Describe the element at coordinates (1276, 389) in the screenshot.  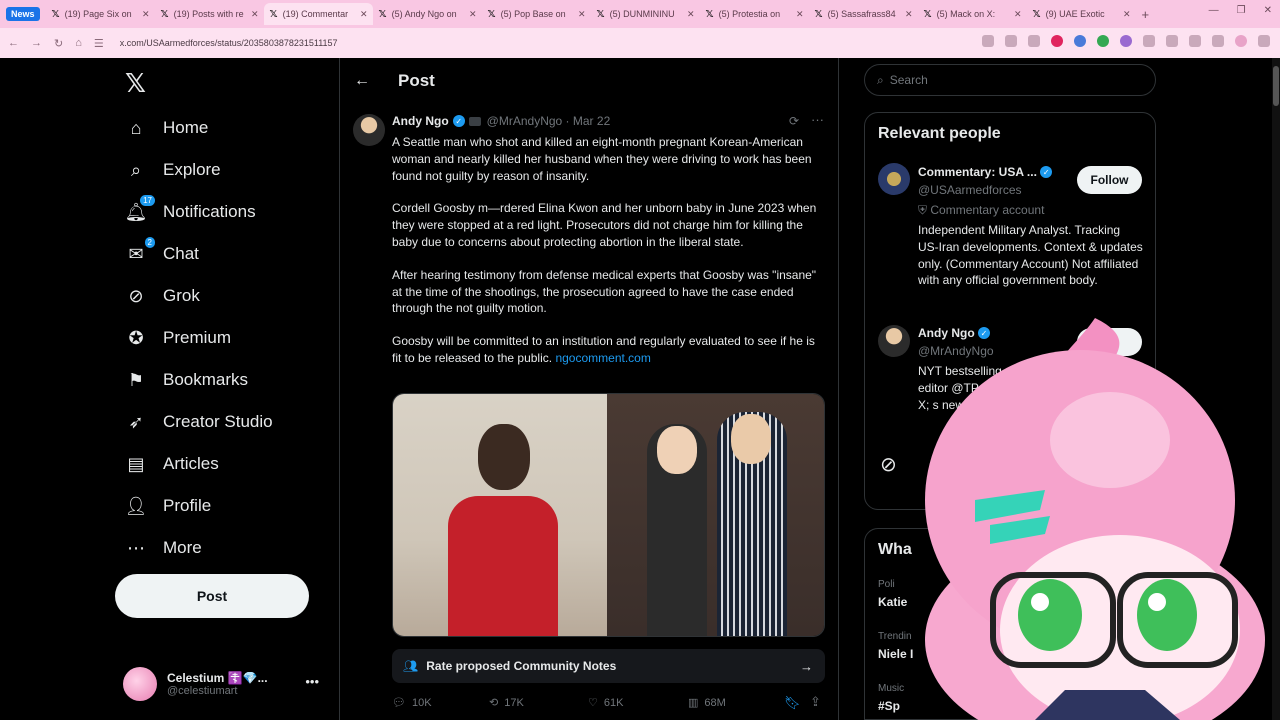
I see `scrollbar` at that location.